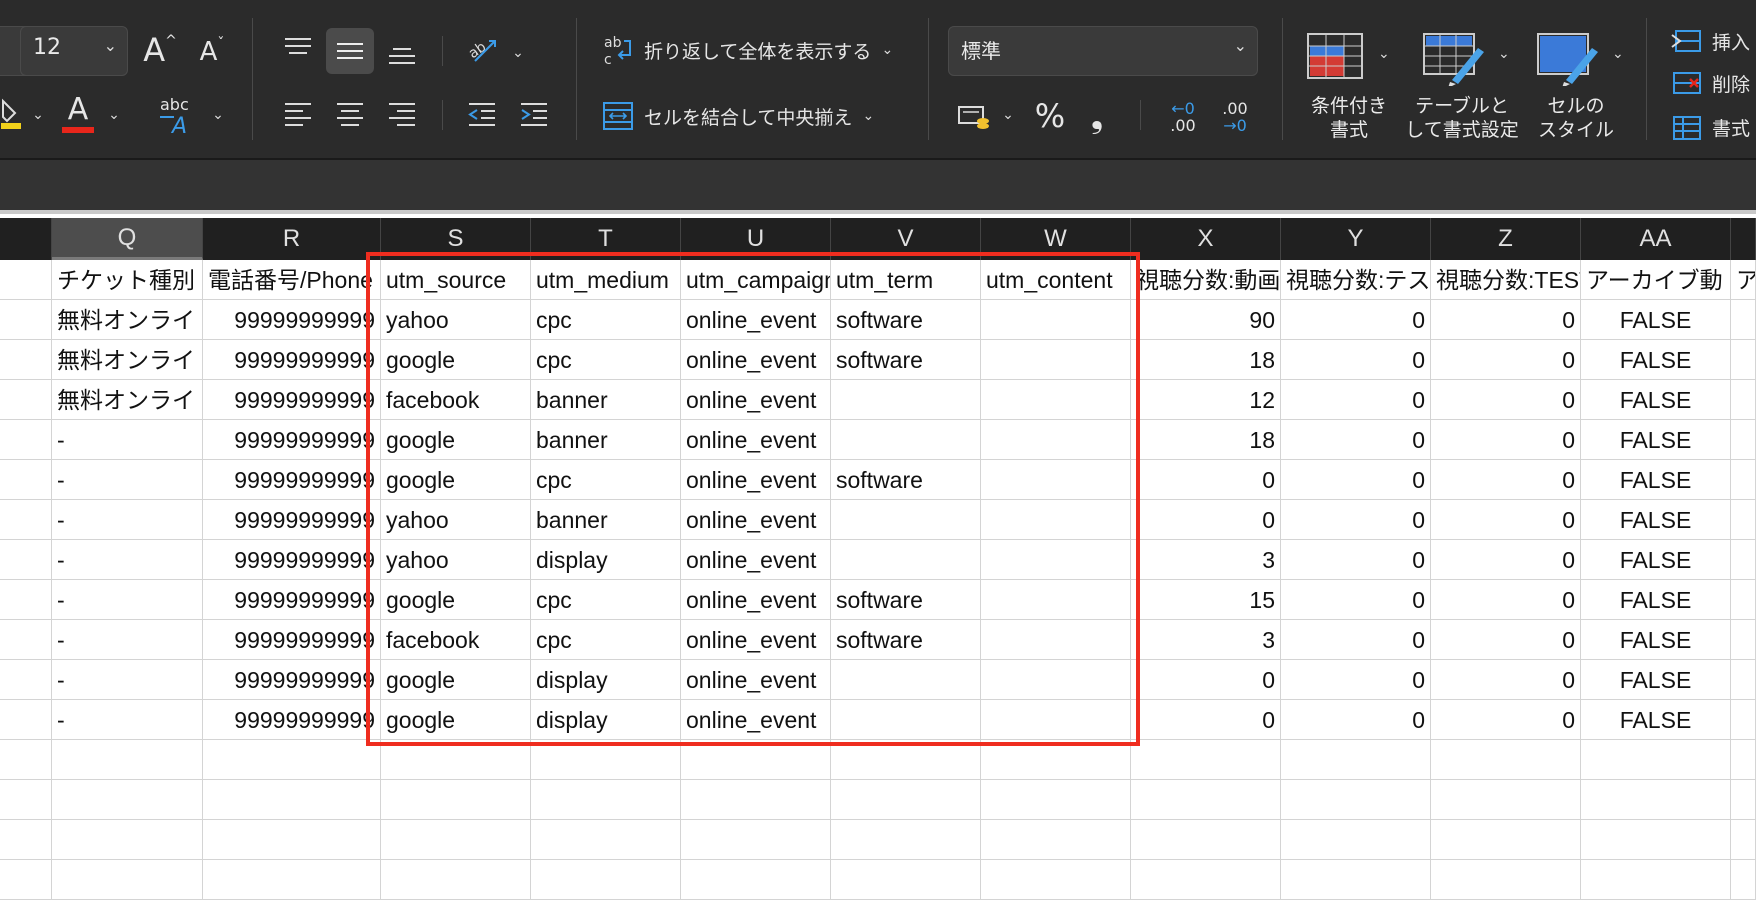 The width and height of the screenshot is (1756, 900). I want to click on column-header-r: R, so click(292, 239).